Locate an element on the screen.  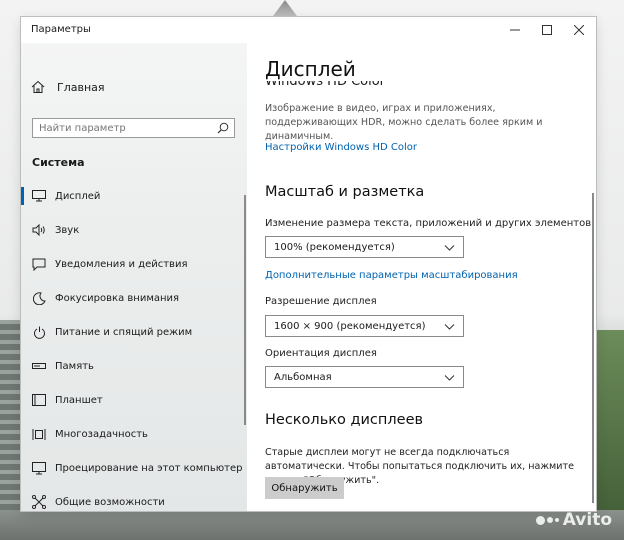
maximize-button is located at coordinates (547, 30).